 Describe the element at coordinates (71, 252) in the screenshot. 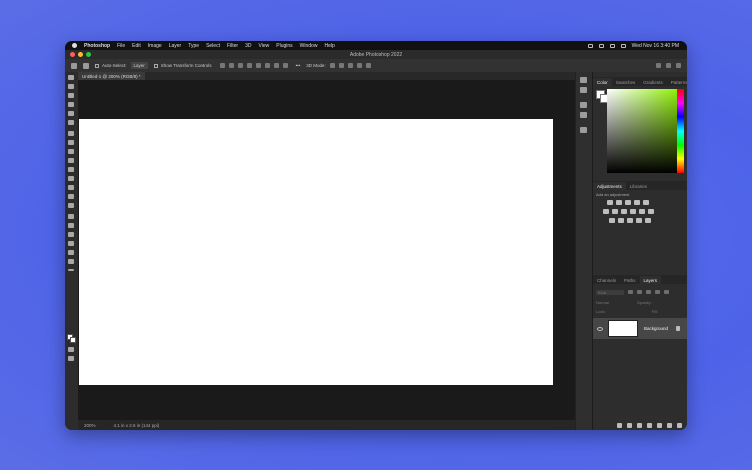

I see `hand-tool-icon` at that location.